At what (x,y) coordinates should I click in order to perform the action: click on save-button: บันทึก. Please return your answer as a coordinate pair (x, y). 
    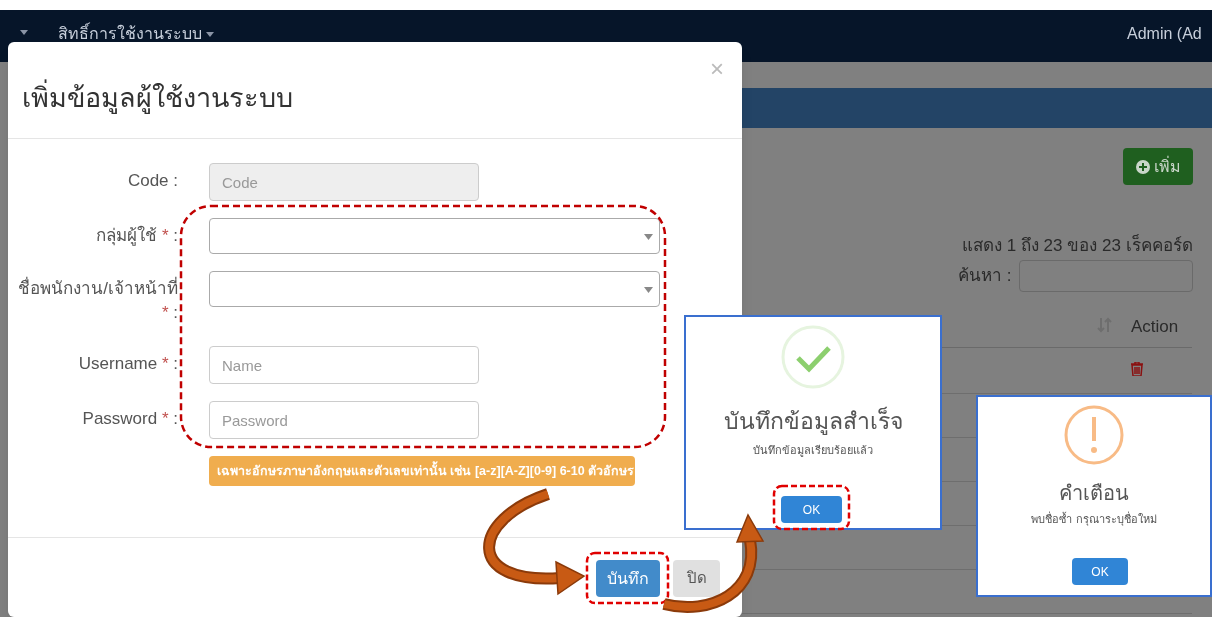
    Looking at the image, I should click on (628, 578).